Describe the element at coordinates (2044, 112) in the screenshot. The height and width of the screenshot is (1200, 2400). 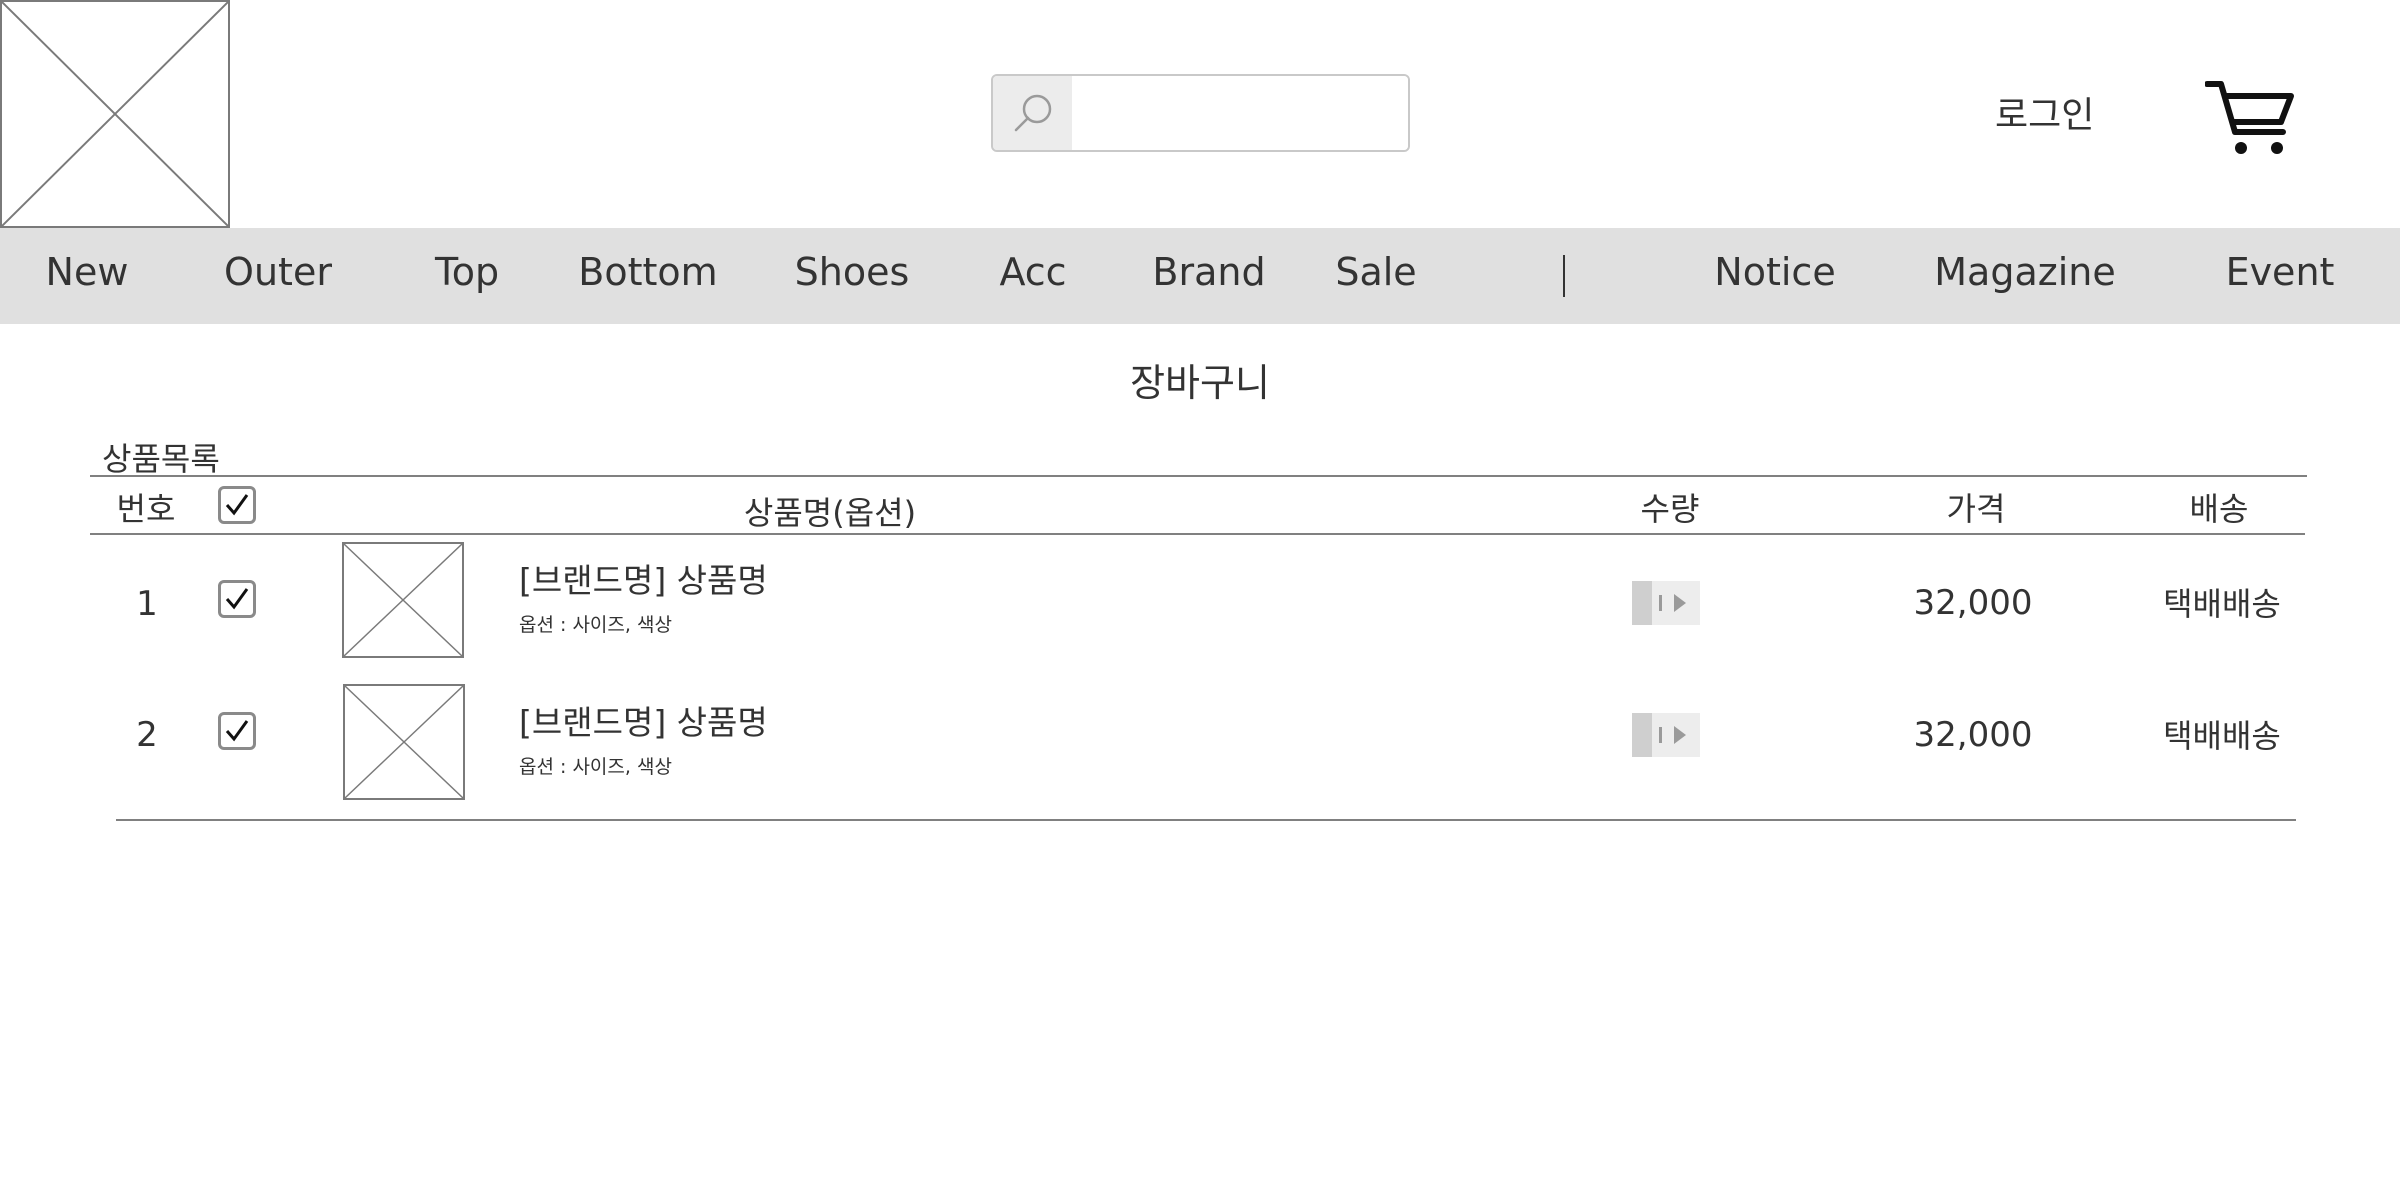
I see `login-link: 로그인` at that location.